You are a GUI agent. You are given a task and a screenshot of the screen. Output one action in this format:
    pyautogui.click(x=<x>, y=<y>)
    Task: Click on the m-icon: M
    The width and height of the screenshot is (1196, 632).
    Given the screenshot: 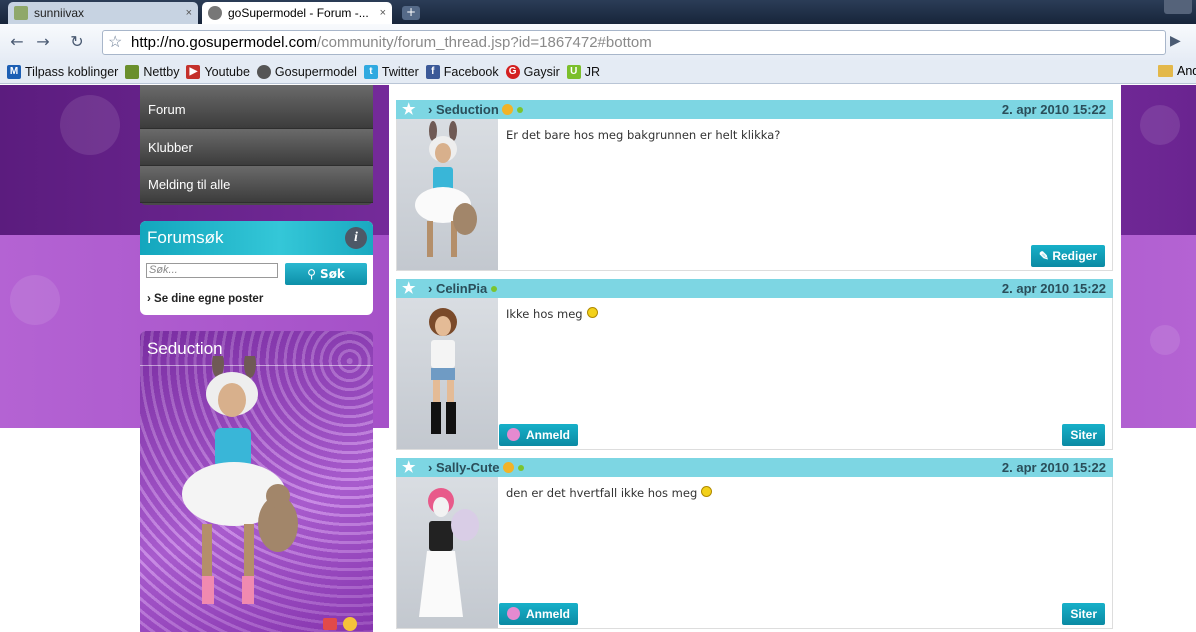 What is the action you would take?
    pyautogui.click(x=14, y=71)
    